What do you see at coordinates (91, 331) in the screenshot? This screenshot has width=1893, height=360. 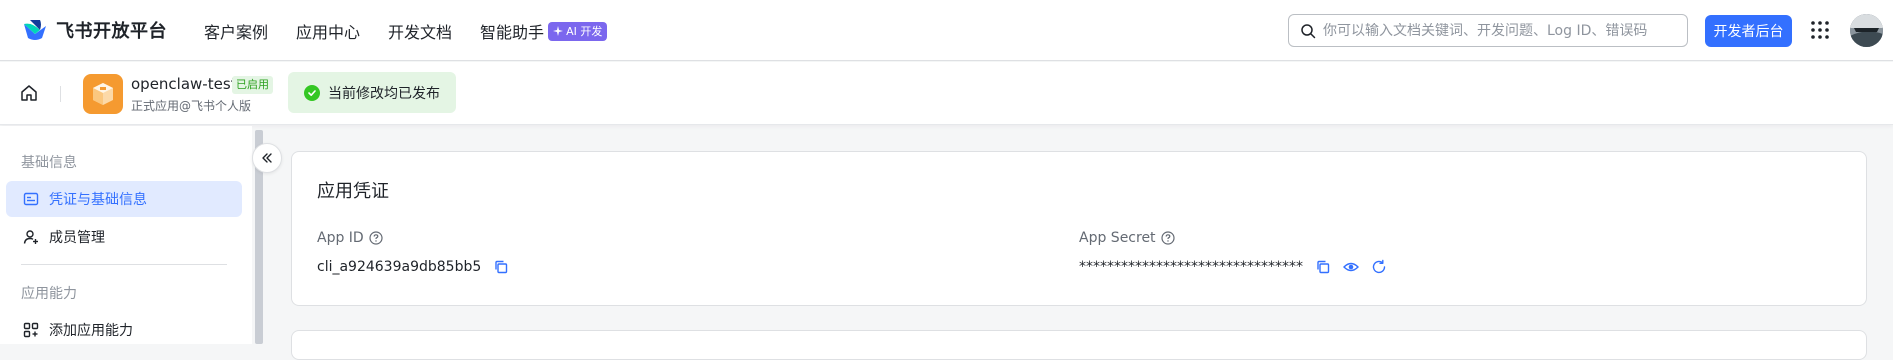 I see `sidebar-item-label: 添加应用能力` at bounding box center [91, 331].